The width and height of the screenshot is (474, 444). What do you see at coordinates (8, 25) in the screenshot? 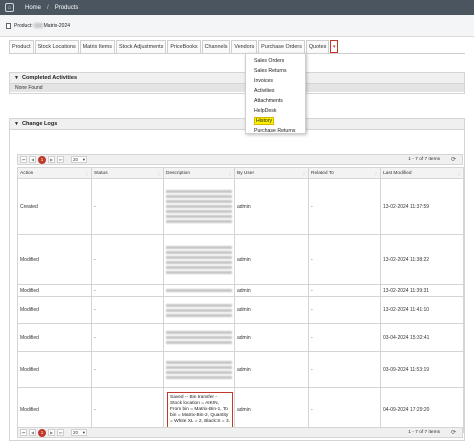
I see `document-icon` at bounding box center [8, 25].